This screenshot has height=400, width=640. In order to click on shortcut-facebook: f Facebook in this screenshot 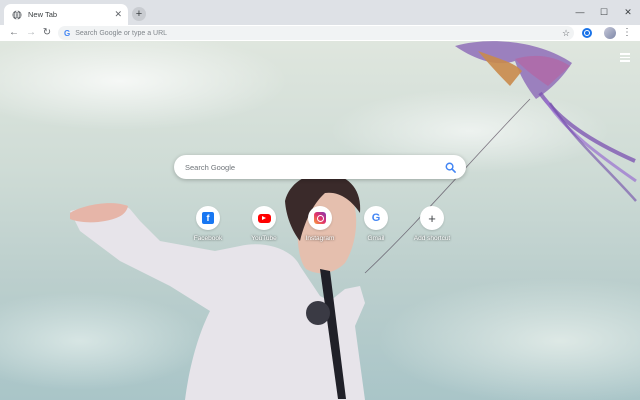, I will do `click(208, 228)`.